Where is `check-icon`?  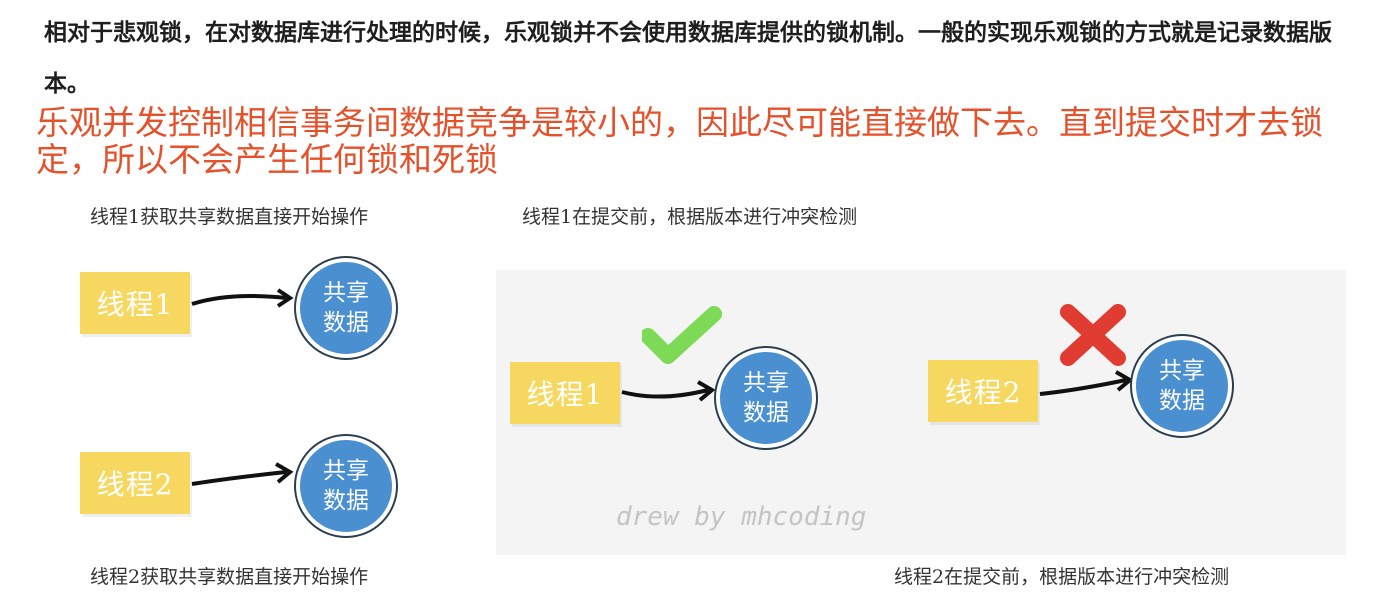
check-icon is located at coordinates (682, 335).